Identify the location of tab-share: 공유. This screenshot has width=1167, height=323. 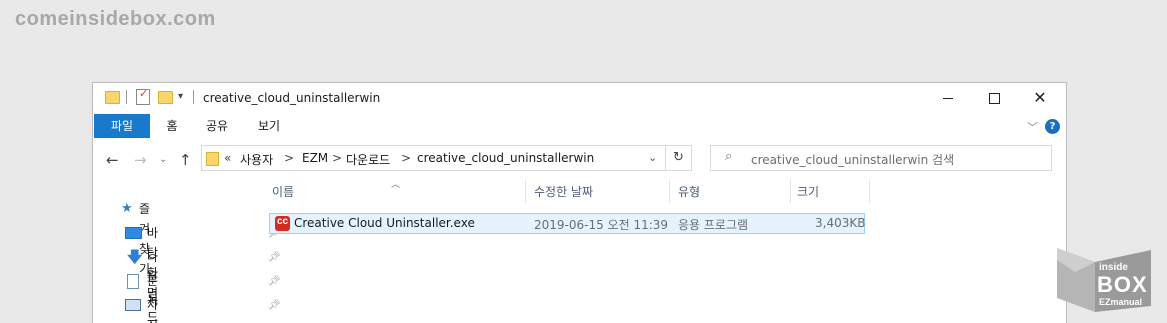
(217, 126).